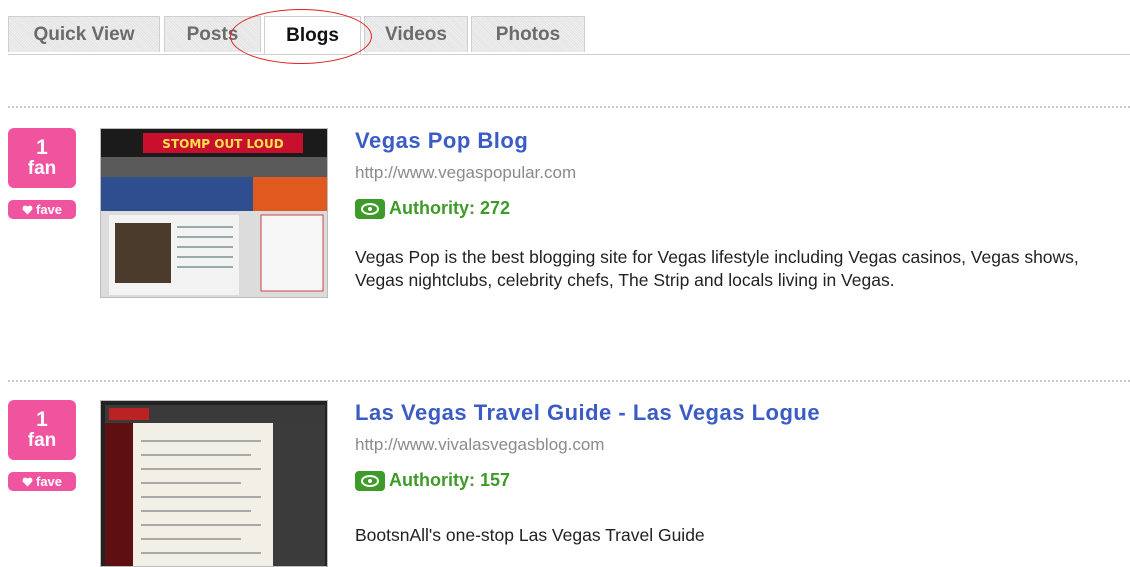 The image size is (1130, 567). I want to click on blog-url: http://www.vivalasvegasblog.com, so click(480, 444).